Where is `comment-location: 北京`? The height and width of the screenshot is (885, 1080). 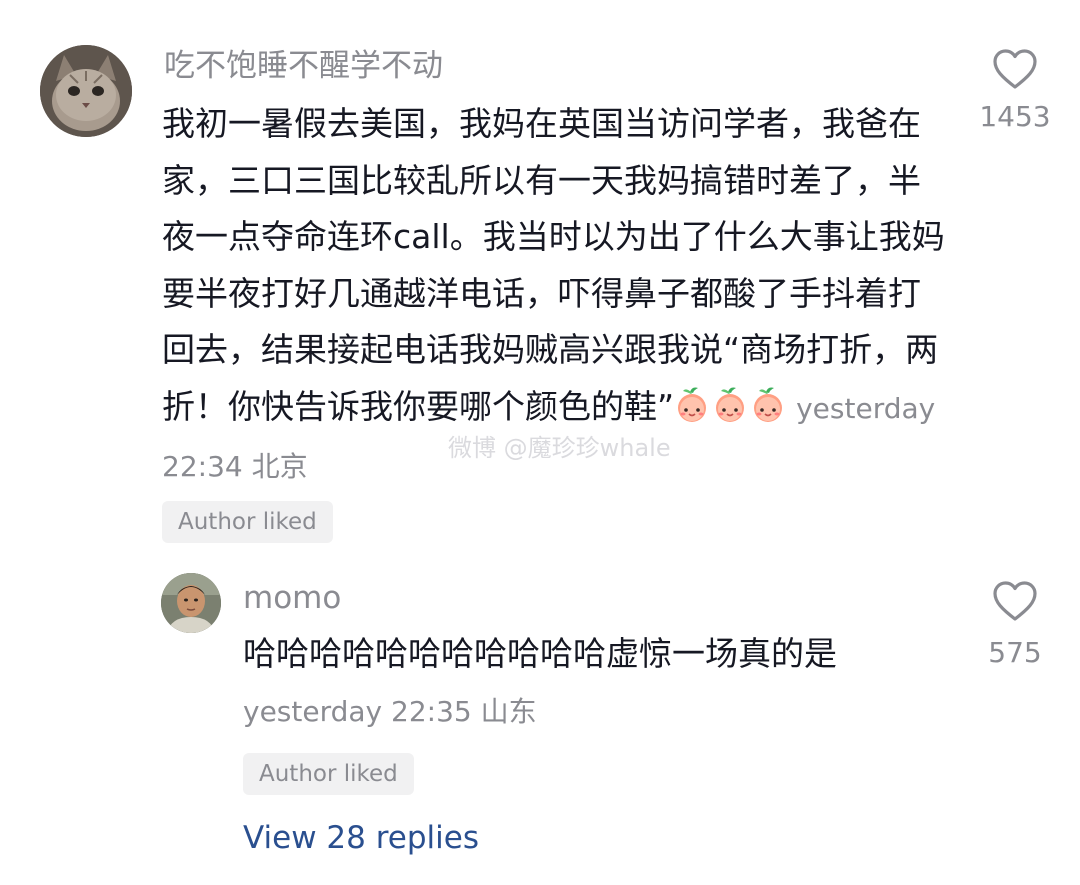
comment-location: 北京 is located at coordinates (279, 466).